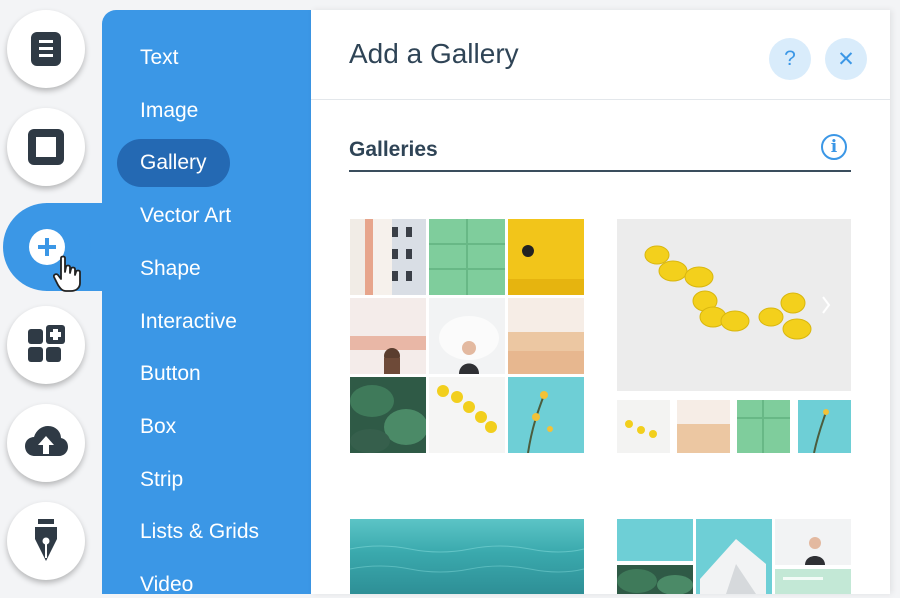  I want to click on close-icon: ✕, so click(846, 59).